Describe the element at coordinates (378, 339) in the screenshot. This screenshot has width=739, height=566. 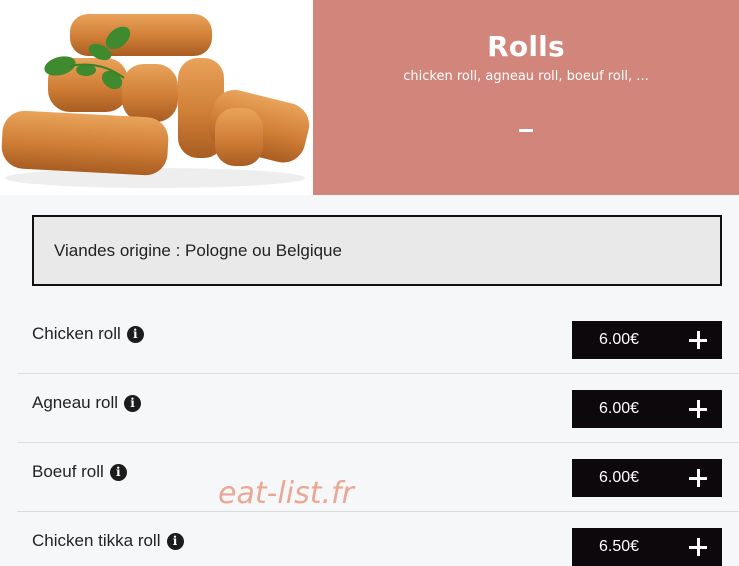
I see `menu-item: Chicken roll 6.00€` at that location.